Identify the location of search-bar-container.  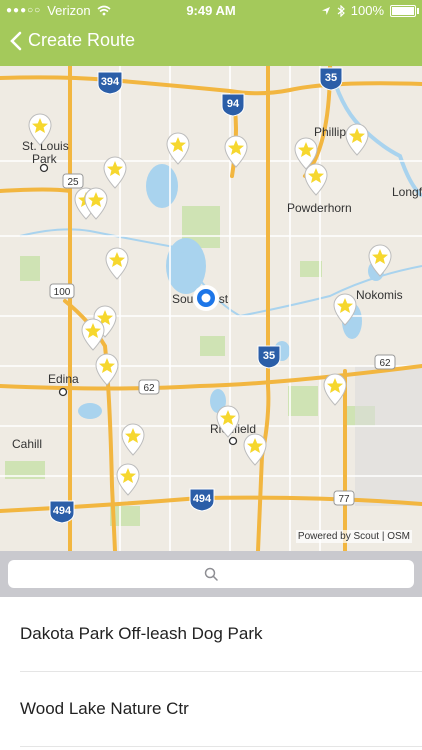
(211, 574).